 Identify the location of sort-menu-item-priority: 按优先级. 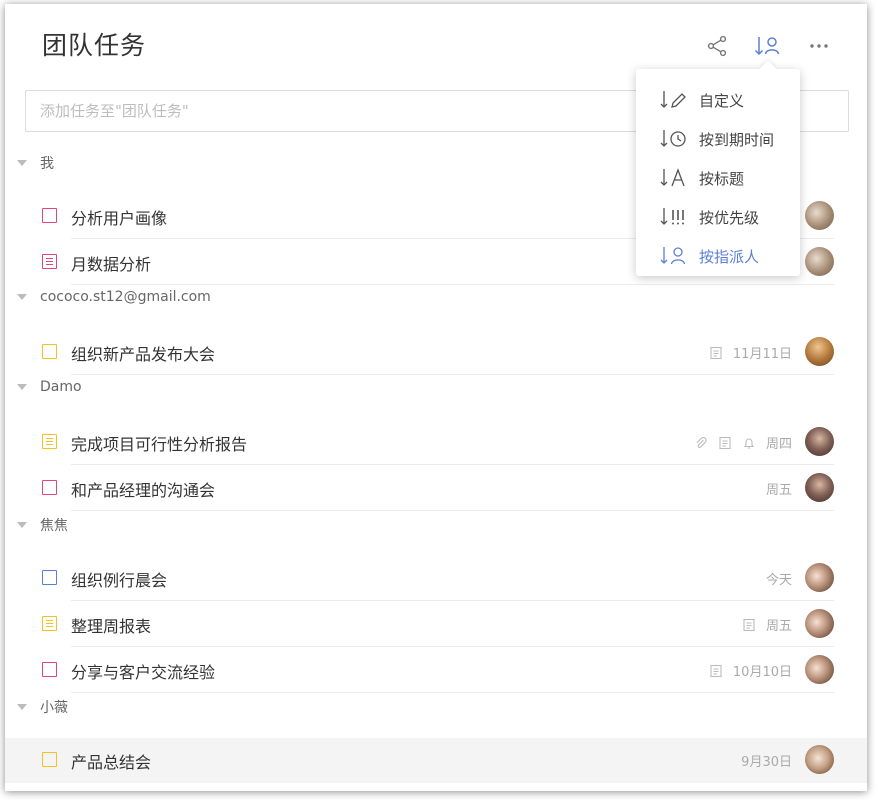
(718, 217).